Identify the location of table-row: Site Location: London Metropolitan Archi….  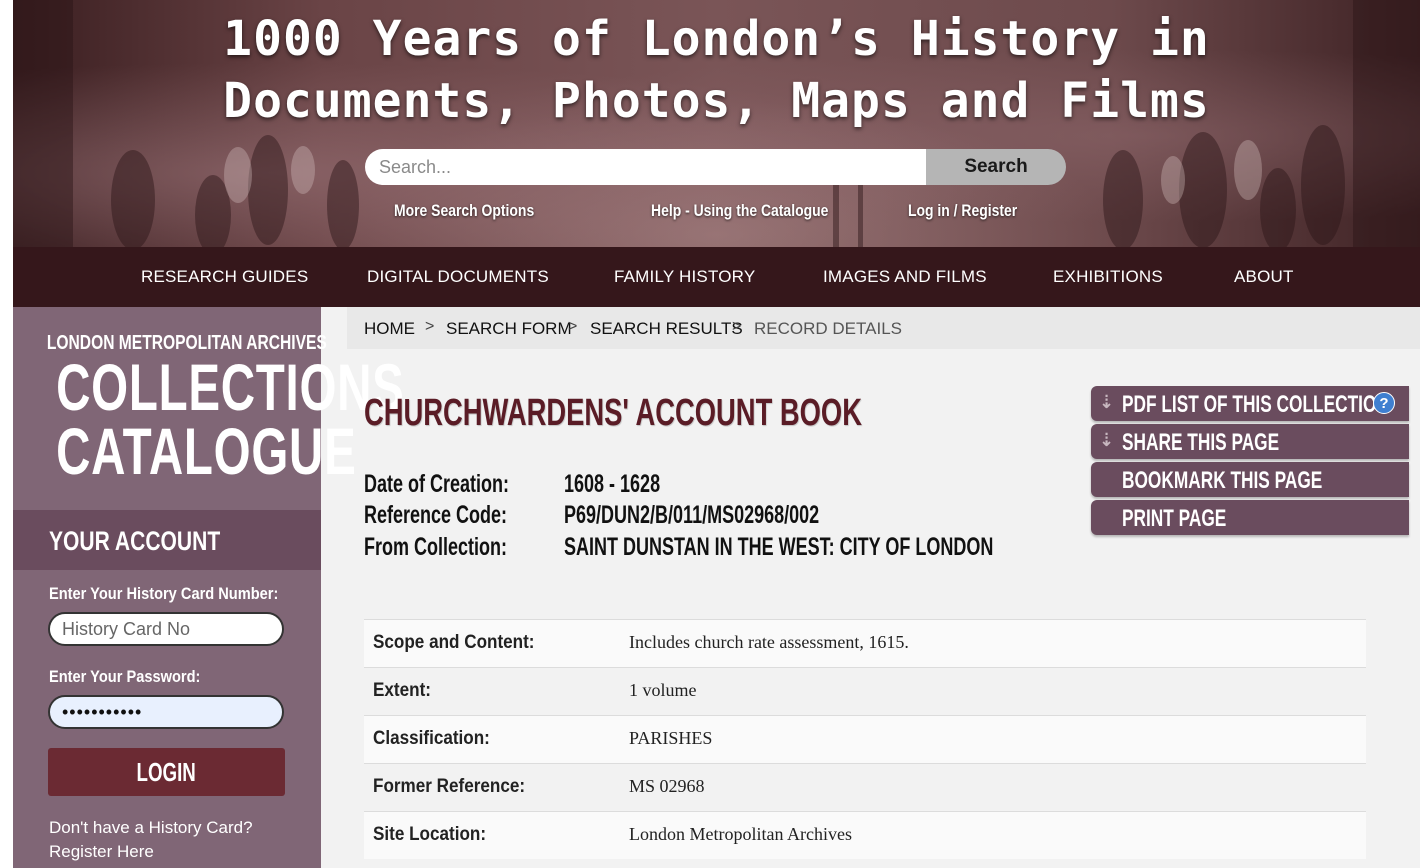
(865, 835).